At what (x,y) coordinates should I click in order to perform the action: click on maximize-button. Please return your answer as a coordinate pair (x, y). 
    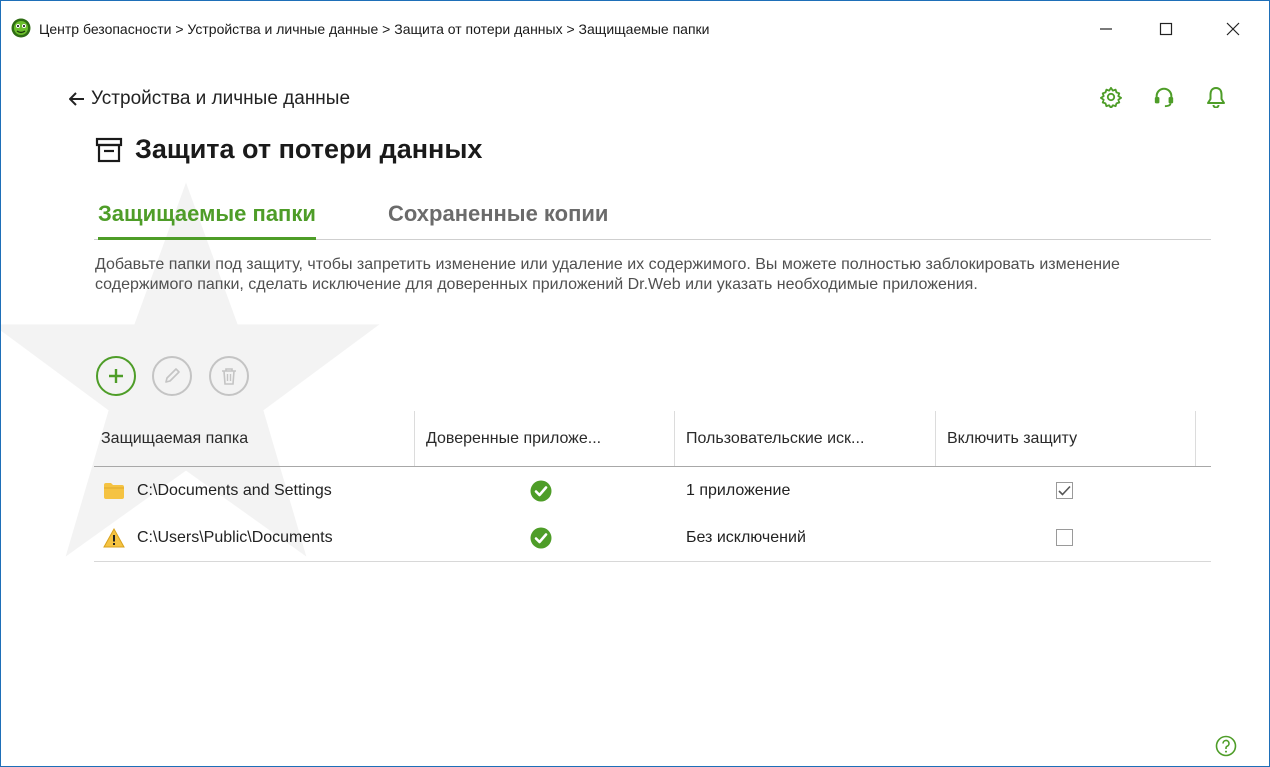
    Looking at the image, I should click on (1166, 29).